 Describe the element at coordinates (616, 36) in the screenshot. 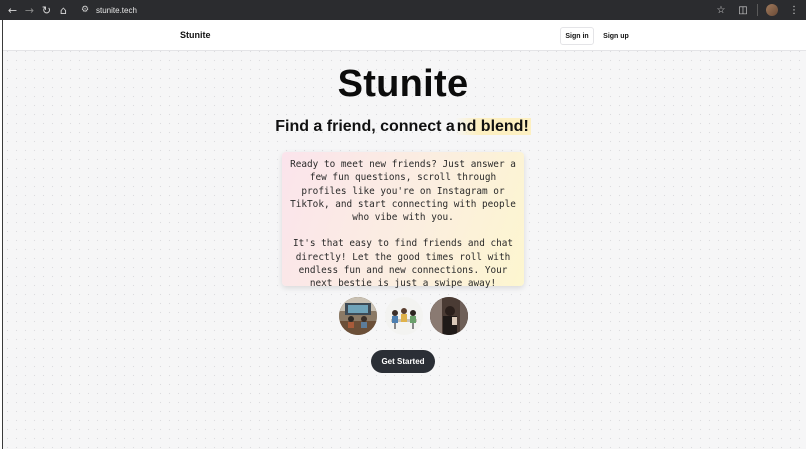

I see `sign-up-button: Sign up` at that location.